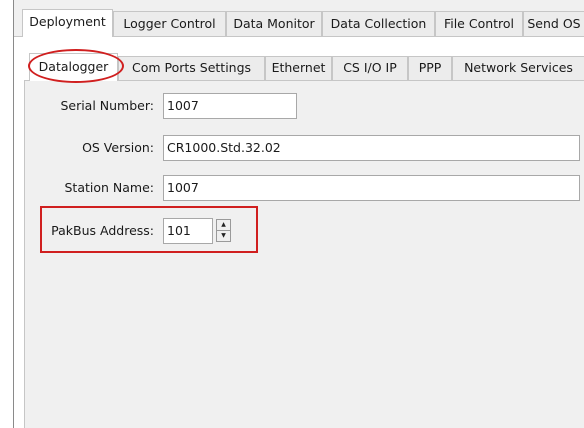  Describe the element at coordinates (191, 68) in the screenshot. I see `subtab-com-ports-settings: Com Ports Settings` at that location.